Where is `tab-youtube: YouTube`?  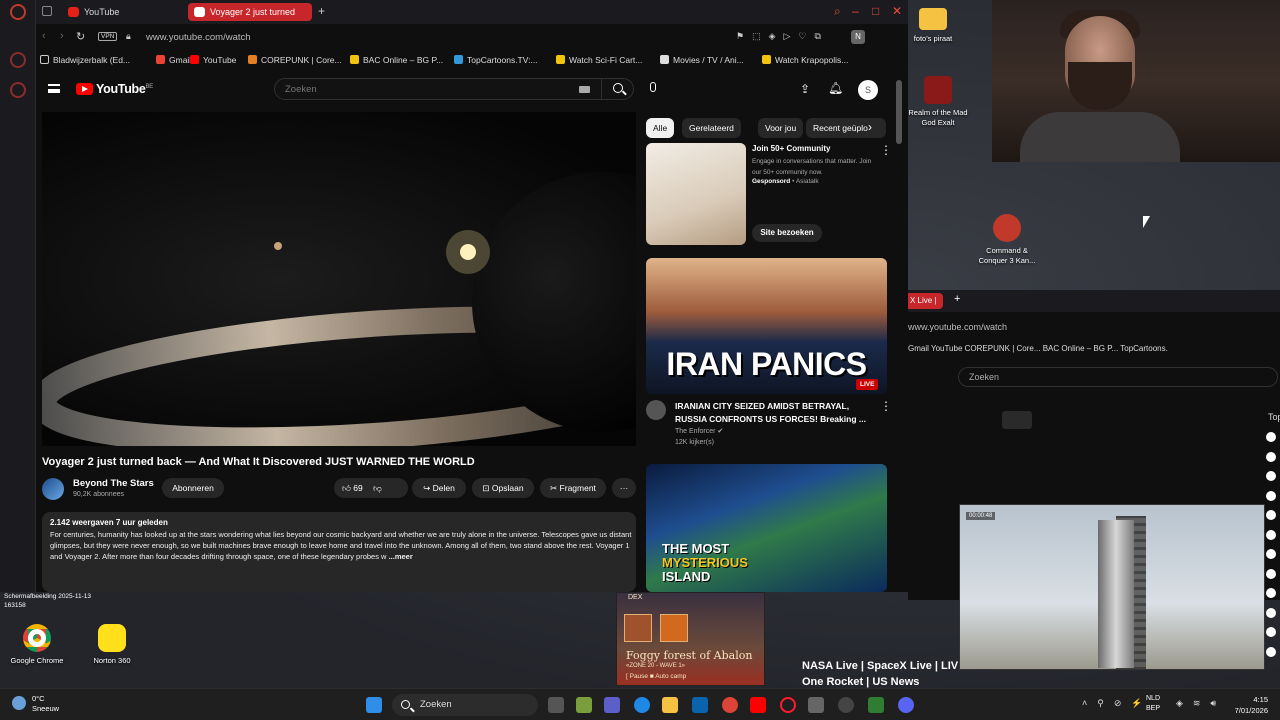
tab-youtube: YouTube is located at coordinates (117, 12).